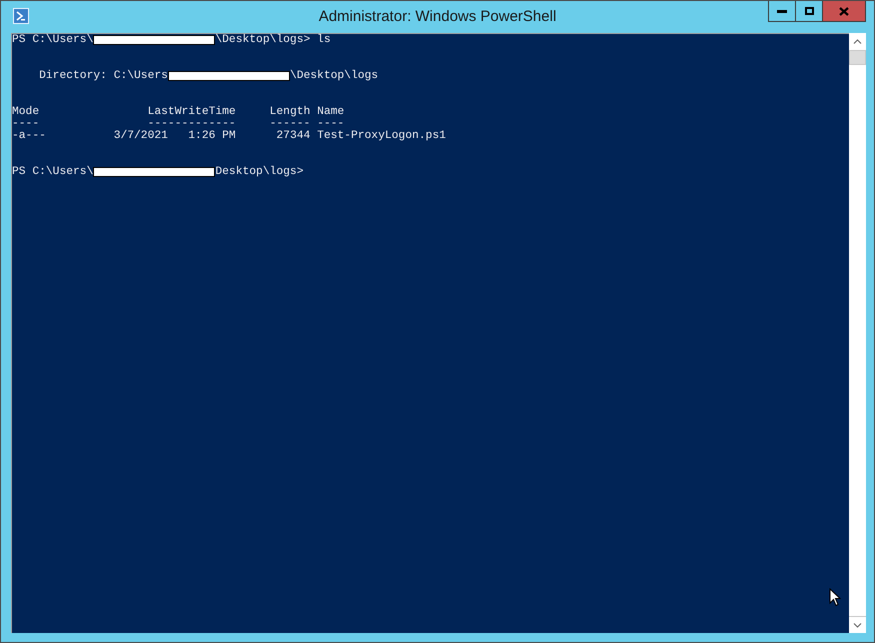 The height and width of the screenshot is (643, 875). I want to click on console-text: \Desktop\logs> ls, so click(273, 40).